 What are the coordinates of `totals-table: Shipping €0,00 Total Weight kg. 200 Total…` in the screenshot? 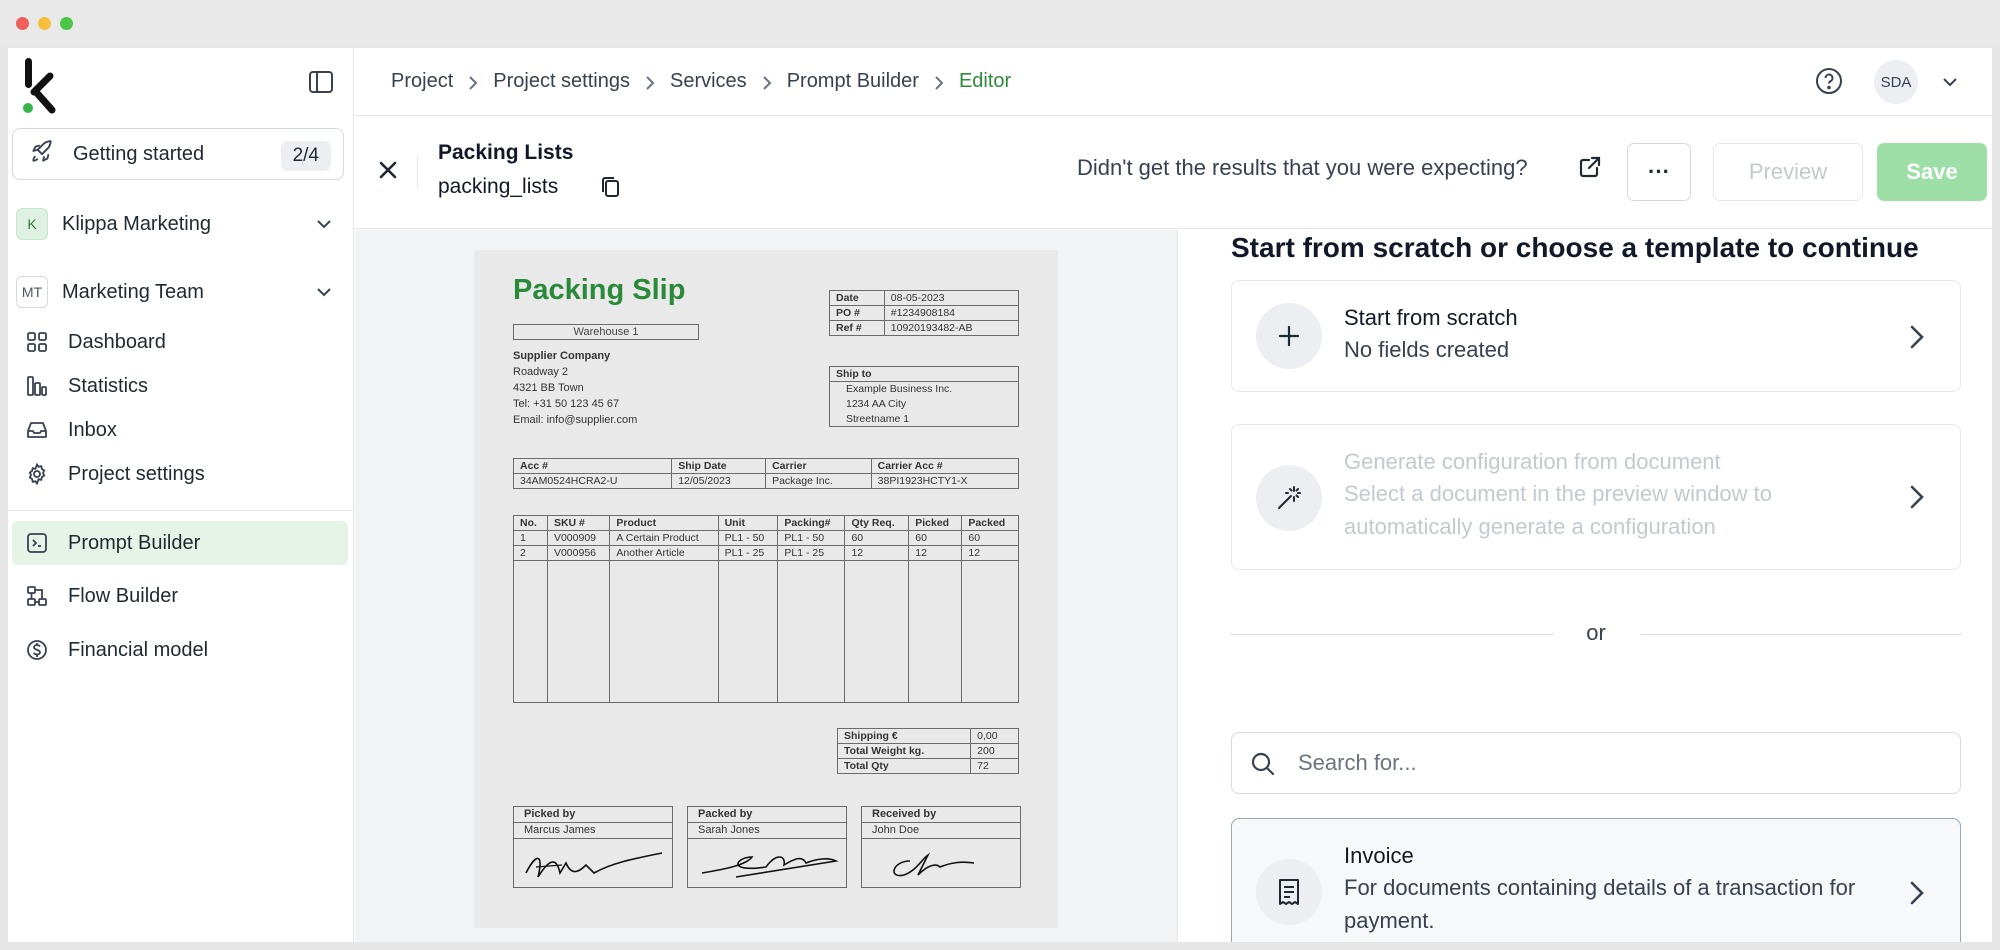 It's located at (927, 751).